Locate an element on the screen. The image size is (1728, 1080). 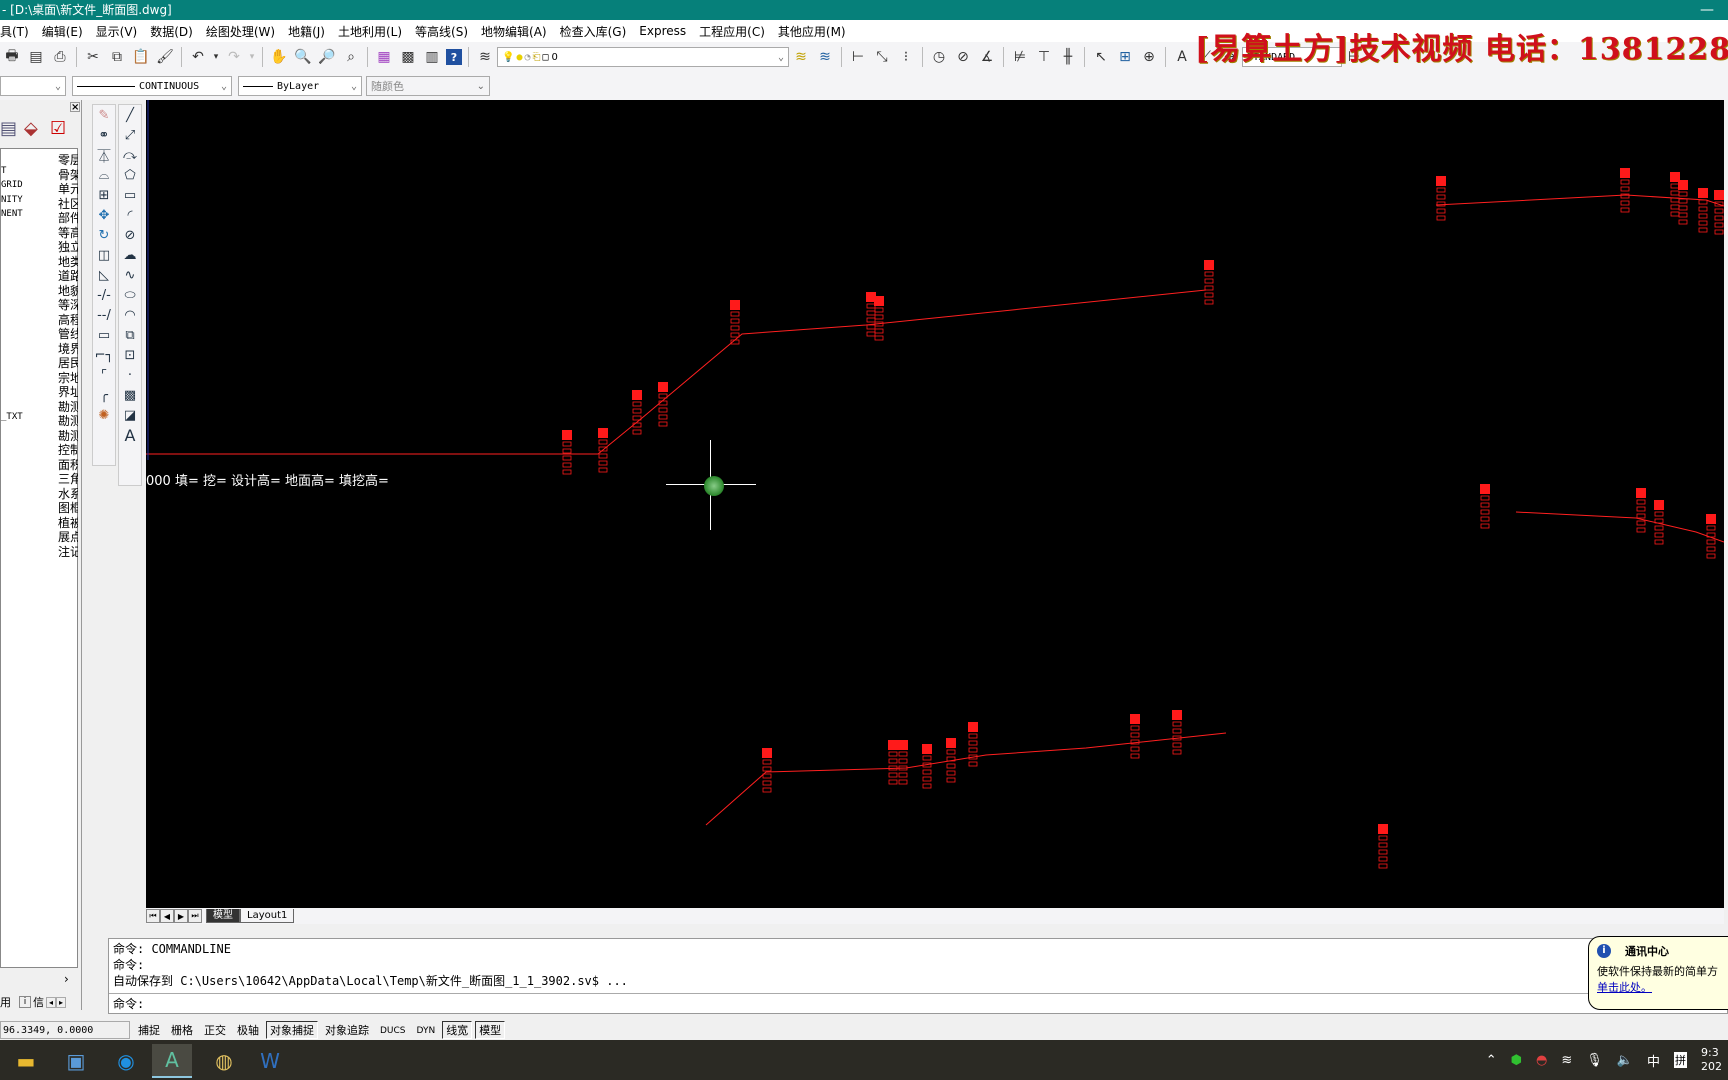
tolerance-icon: ⊞ is located at coordinates (1125, 57).